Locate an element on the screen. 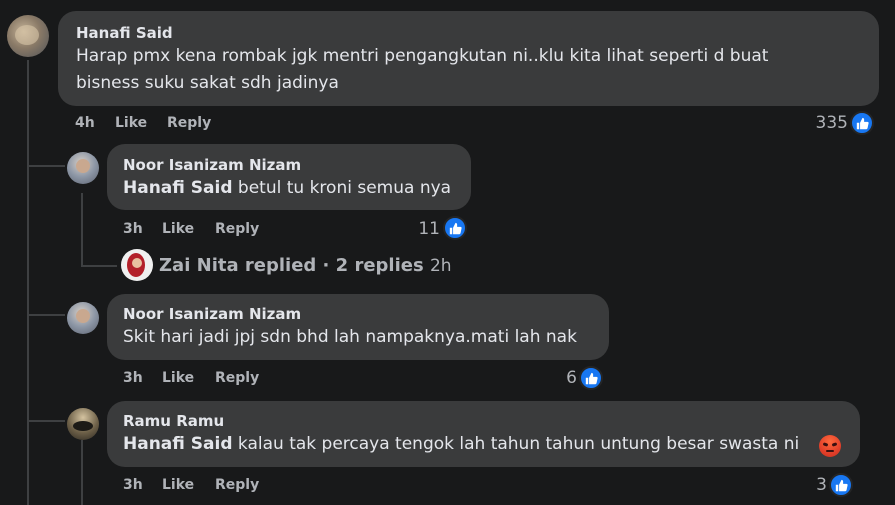 The image size is (895, 505). like-count: 11 is located at coordinates (420, 229).